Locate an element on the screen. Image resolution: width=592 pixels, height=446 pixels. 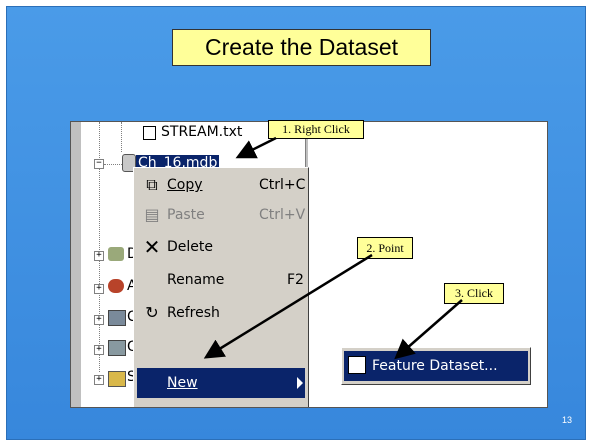
page-number: 13 is located at coordinates (567, 420).